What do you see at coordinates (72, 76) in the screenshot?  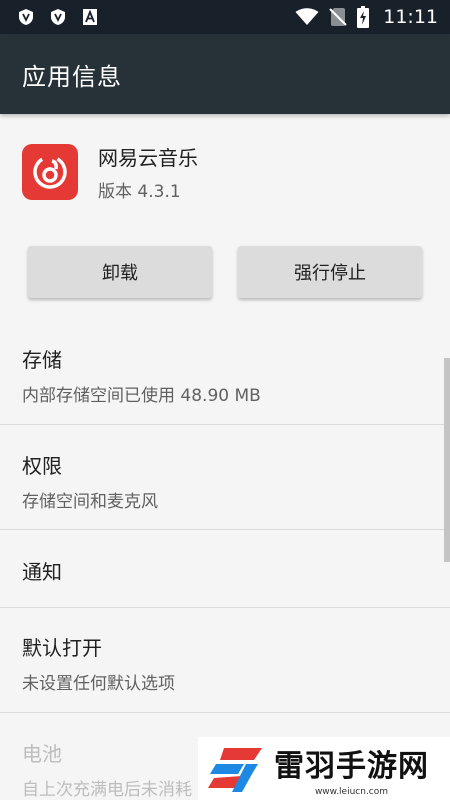 I see `page-title: 应用信息` at bounding box center [72, 76].